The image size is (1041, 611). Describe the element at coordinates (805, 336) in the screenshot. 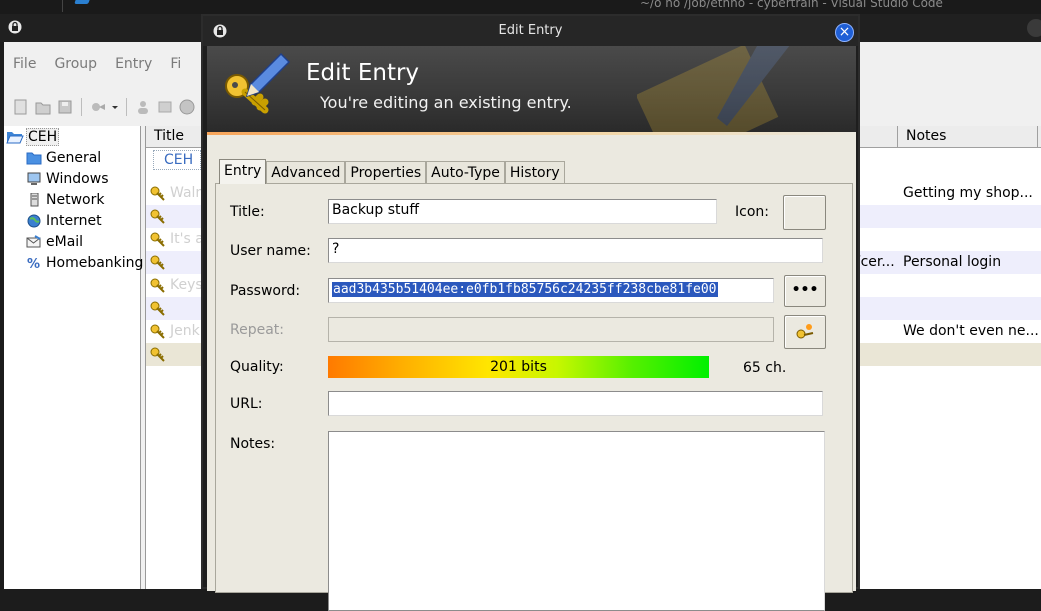

I see `key-generator-icon` at that location.